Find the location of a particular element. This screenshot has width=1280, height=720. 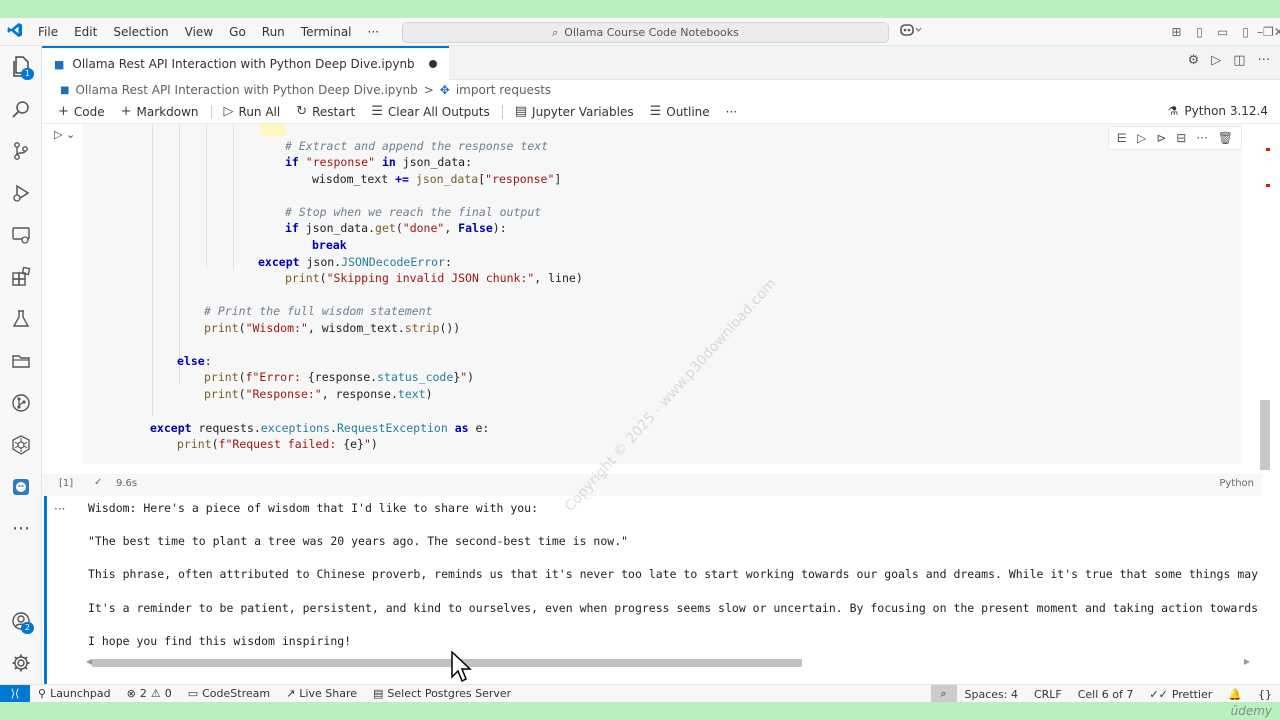

gear-icon: ⚙ is located at coordinates (1194, 60).